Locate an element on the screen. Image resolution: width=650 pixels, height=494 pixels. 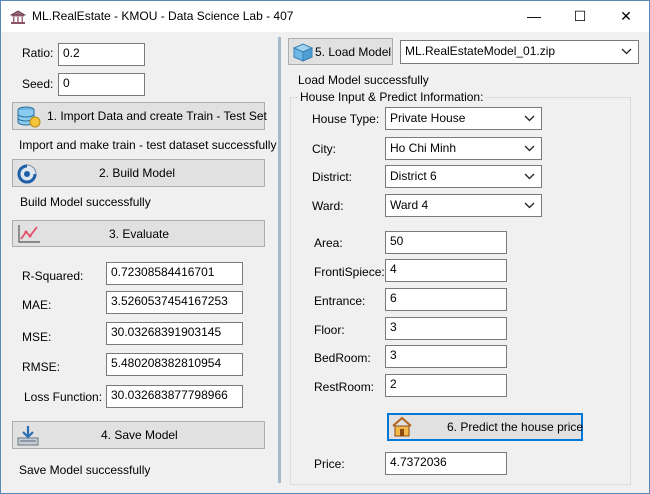
chart-icon is located at coordinates (29, 234).